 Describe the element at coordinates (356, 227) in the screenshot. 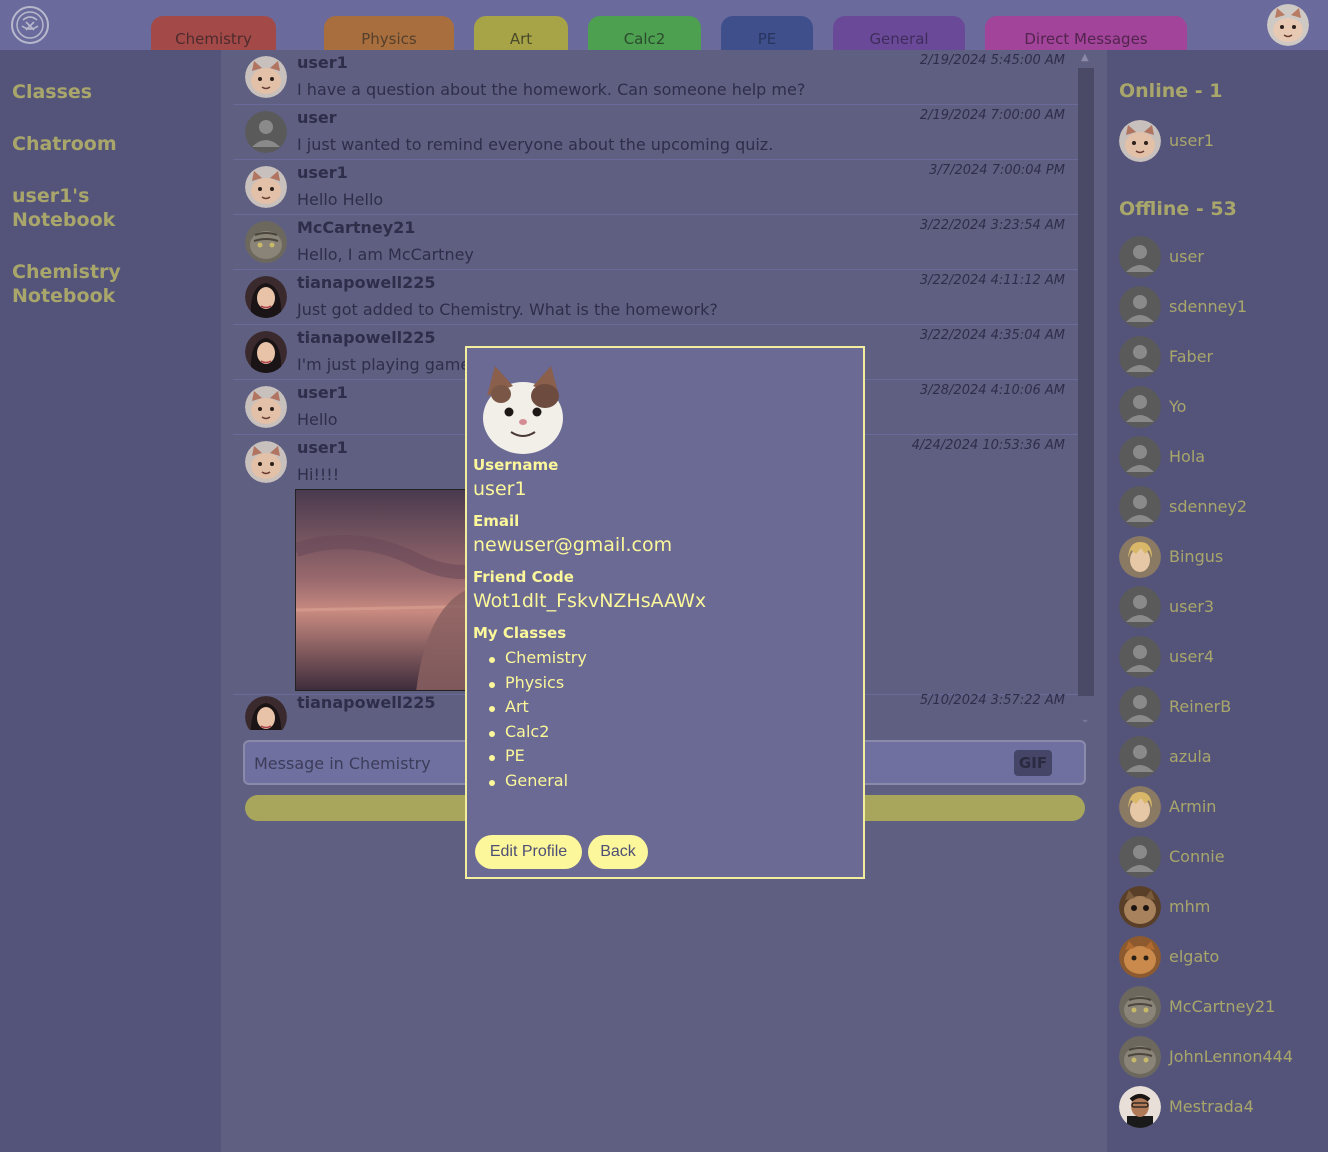

I see `message-username: McCartney21` at that location.